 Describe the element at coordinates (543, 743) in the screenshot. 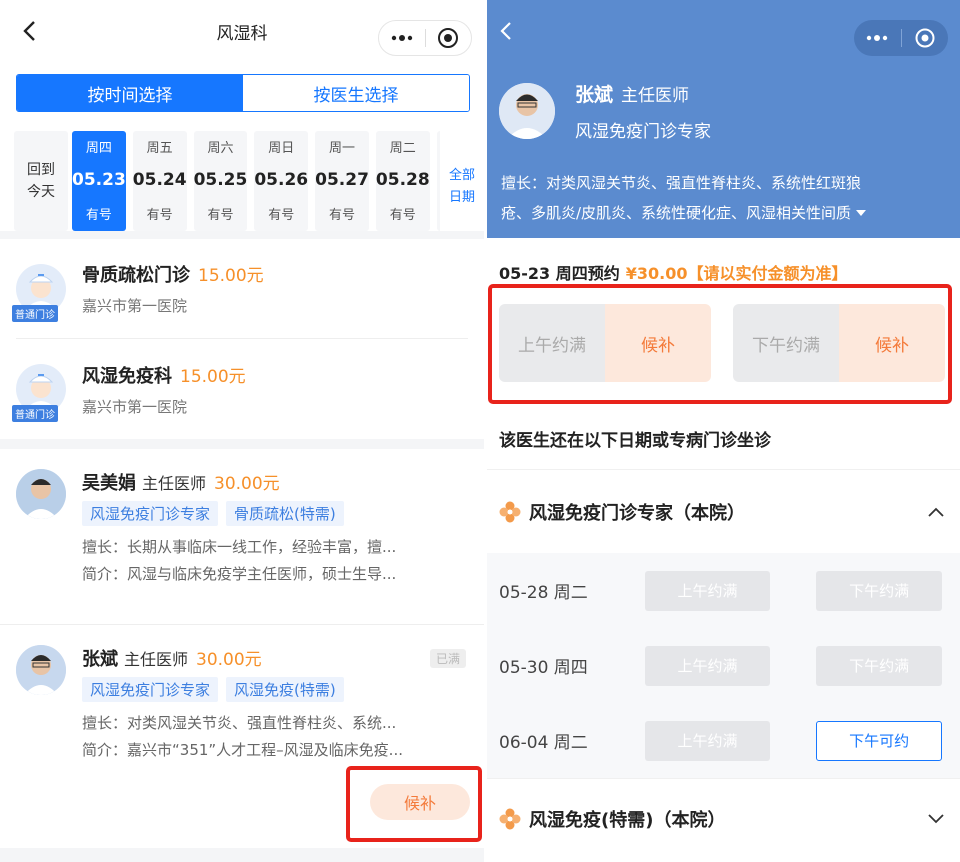

I see `schedule-date: 06-04 周二` at that location.